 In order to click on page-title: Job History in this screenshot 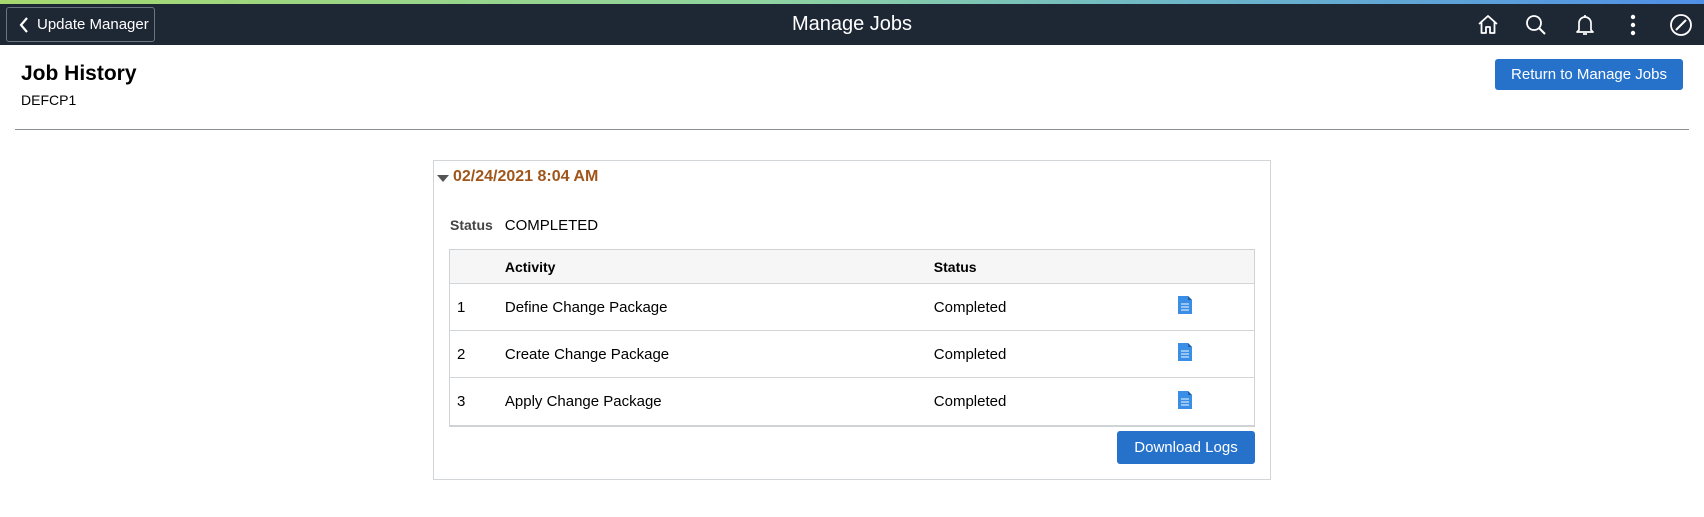, I will do `click(79, 73)`.